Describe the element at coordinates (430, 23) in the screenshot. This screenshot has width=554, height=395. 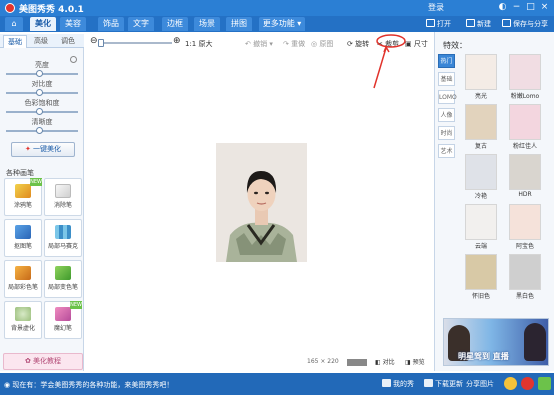
I see `folder-icon` at that location.